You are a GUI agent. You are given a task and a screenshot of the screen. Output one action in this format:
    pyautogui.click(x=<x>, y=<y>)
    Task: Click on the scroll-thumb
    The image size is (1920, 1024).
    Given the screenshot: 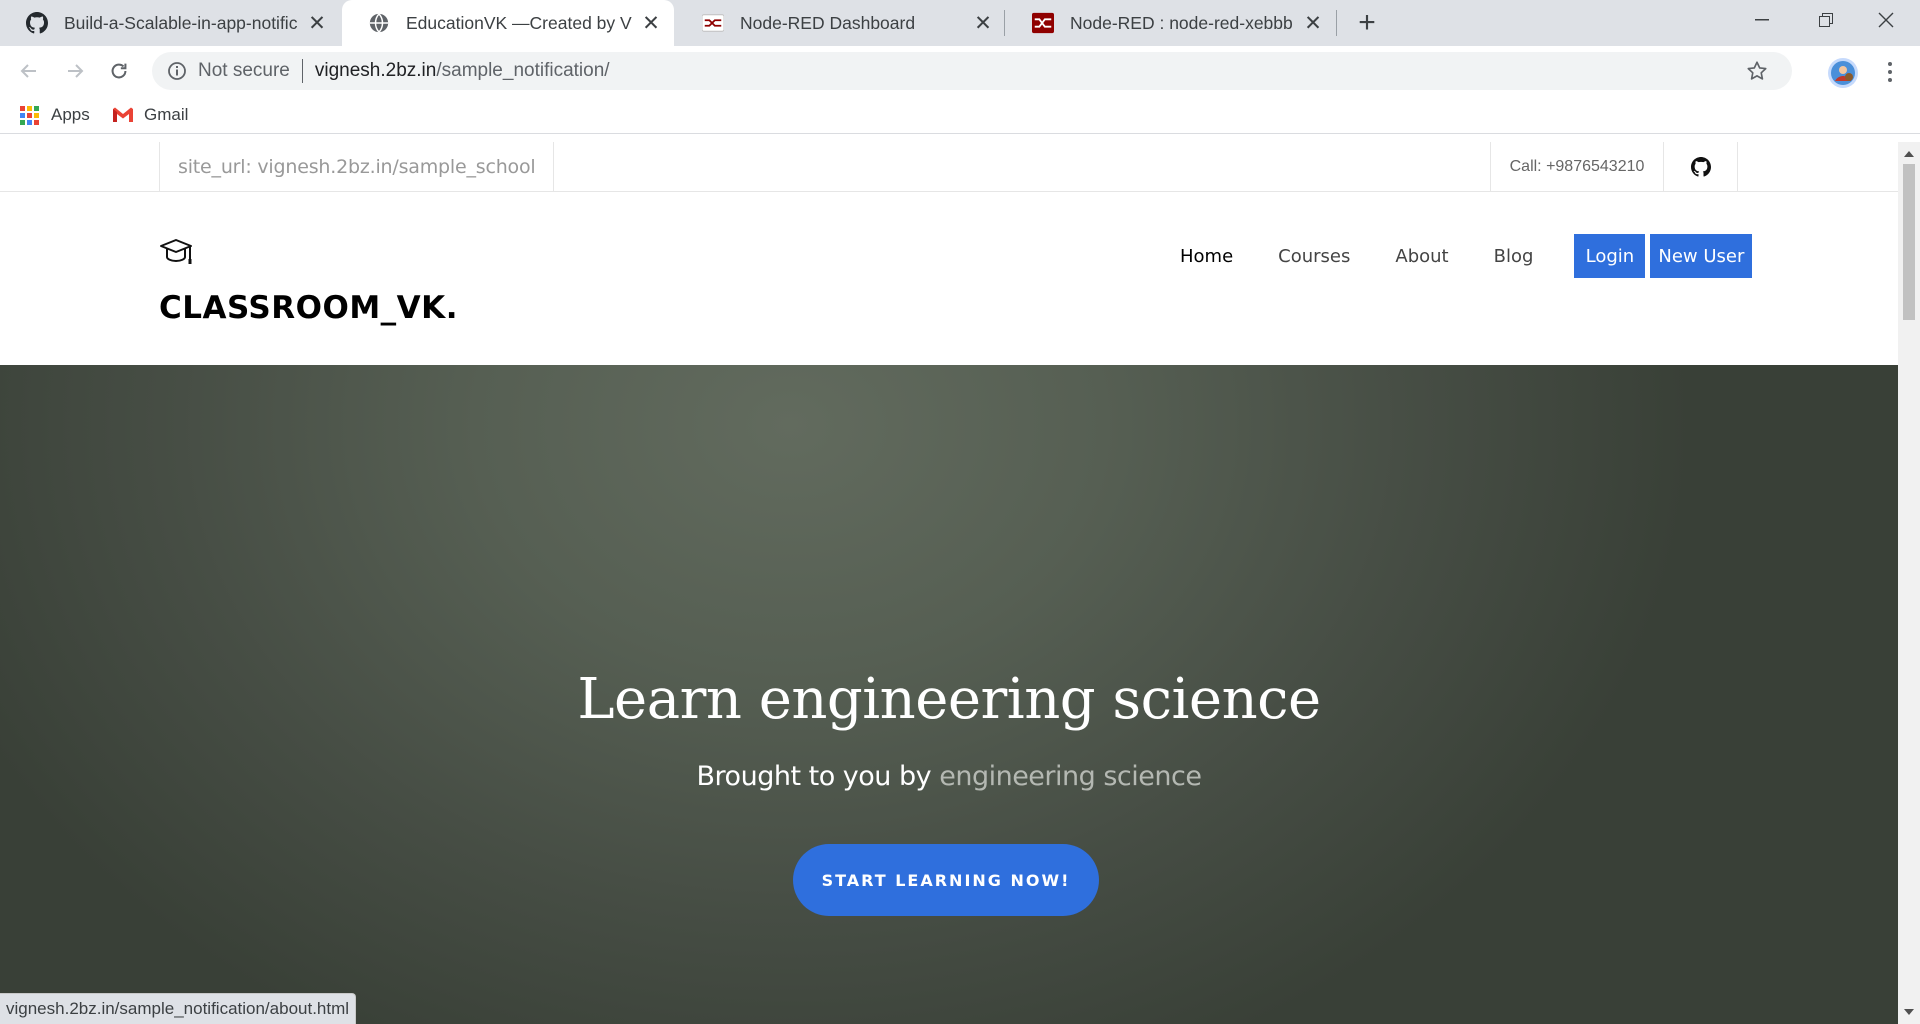 What is the action you would take?
    pyautogui.click(x=1909, y=242)
    